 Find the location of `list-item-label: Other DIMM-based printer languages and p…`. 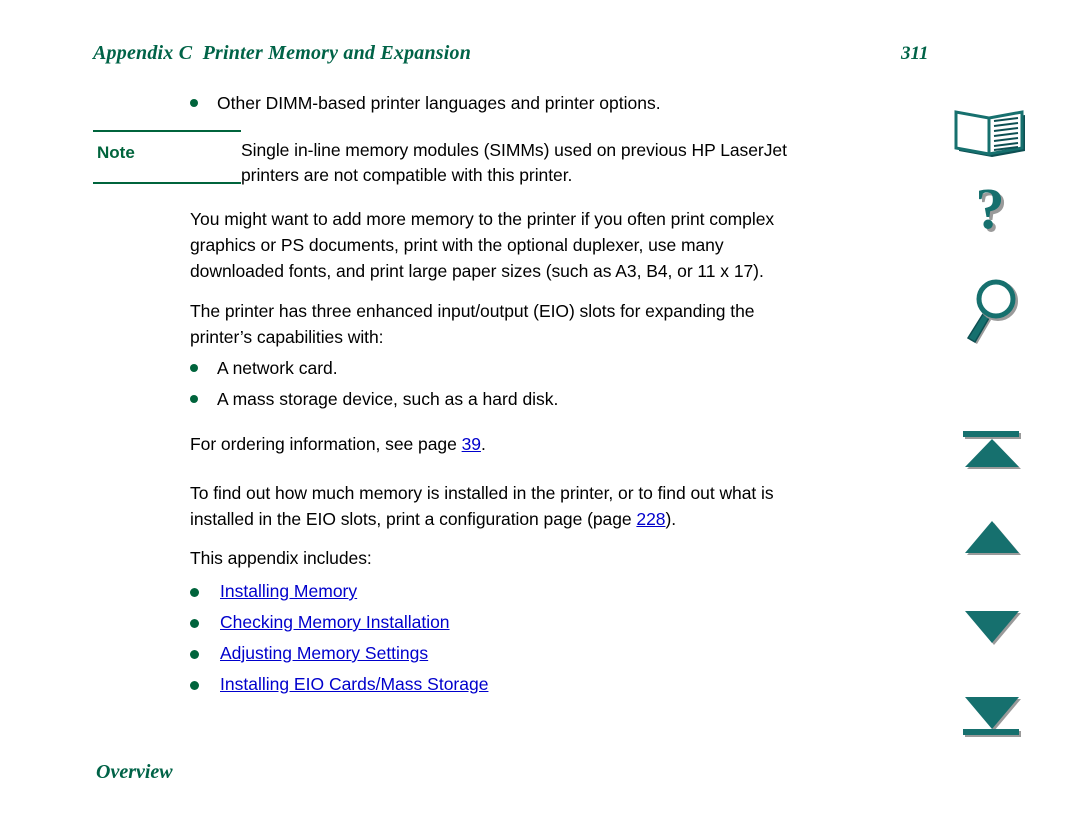

list-item-label: Other DIMM-based printer languages and p… is located at coordinates (439, 103).